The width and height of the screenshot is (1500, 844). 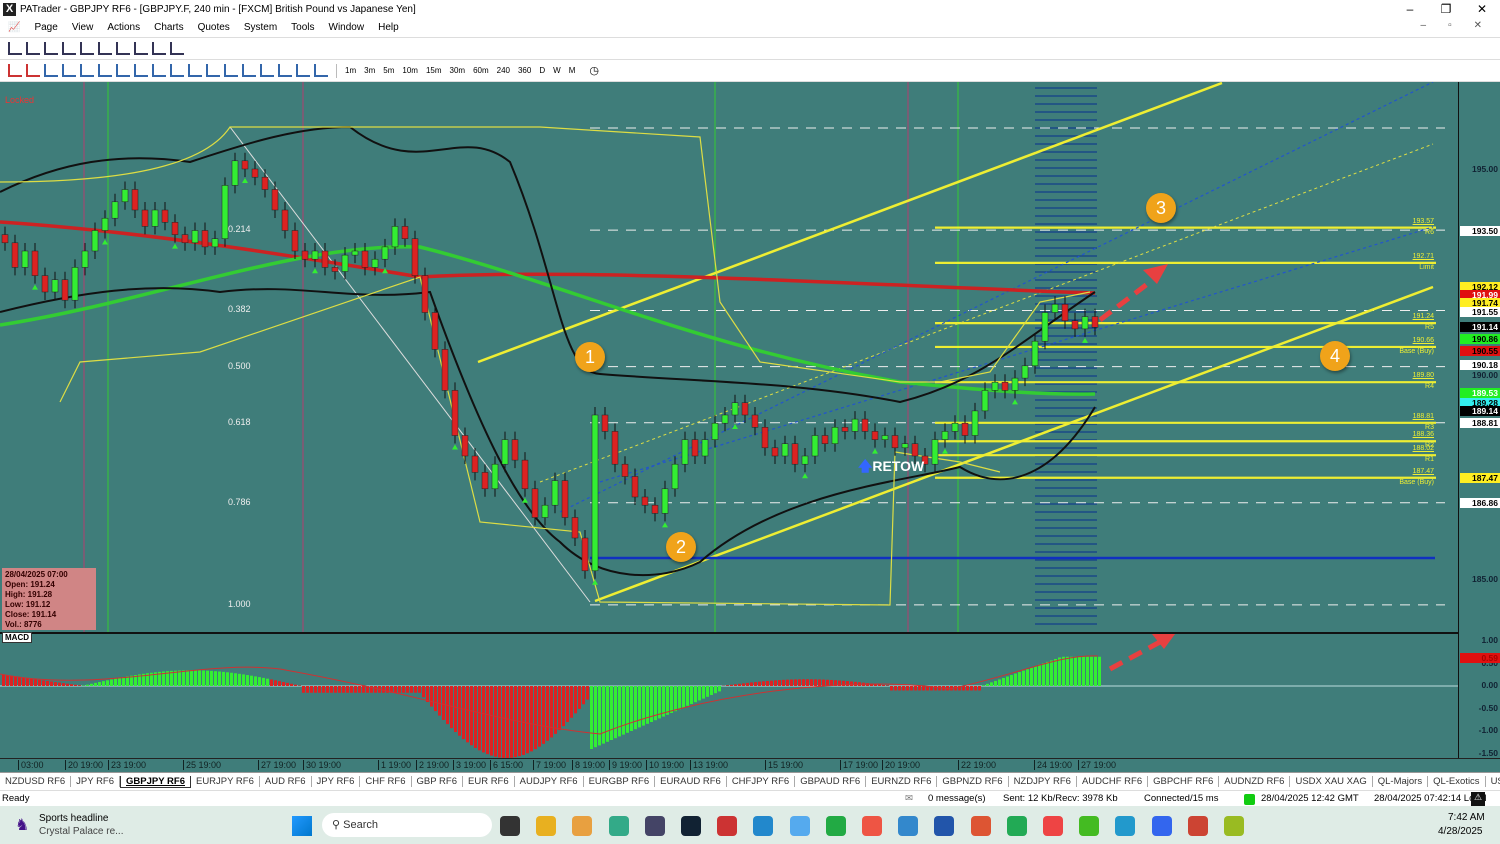 What do you see at coordinates (388, 70) in the screenshot?
I see `timeframe-5m: 5m` at bounding box center [388, 70].